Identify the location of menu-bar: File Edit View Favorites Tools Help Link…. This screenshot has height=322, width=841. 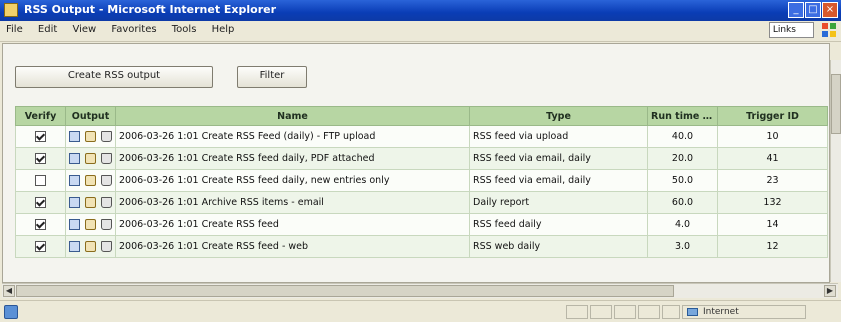
(420, 31).